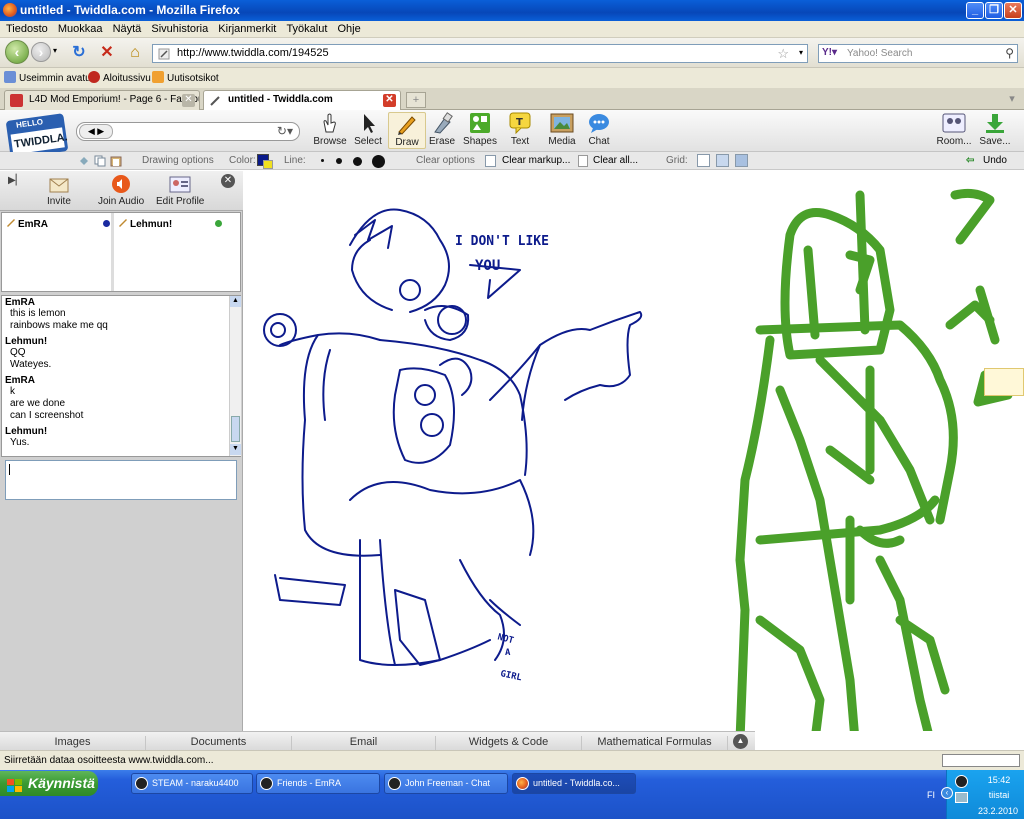 The height and width of the screenshot is (819, 1024). What do you see at coordinates (218, 223) in the screenshot?
I see `user-color-dot` at bounding box center [218, 223].